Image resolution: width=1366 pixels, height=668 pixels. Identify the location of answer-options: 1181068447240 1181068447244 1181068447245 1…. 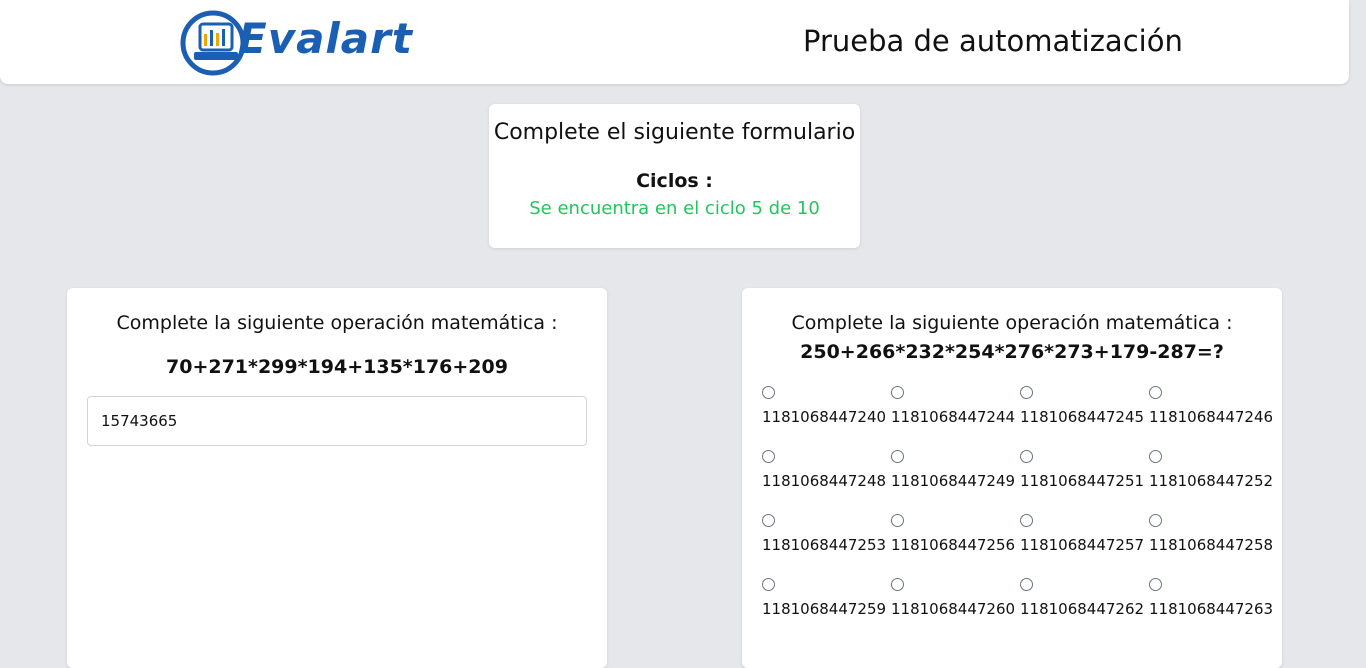
(1020, 514).